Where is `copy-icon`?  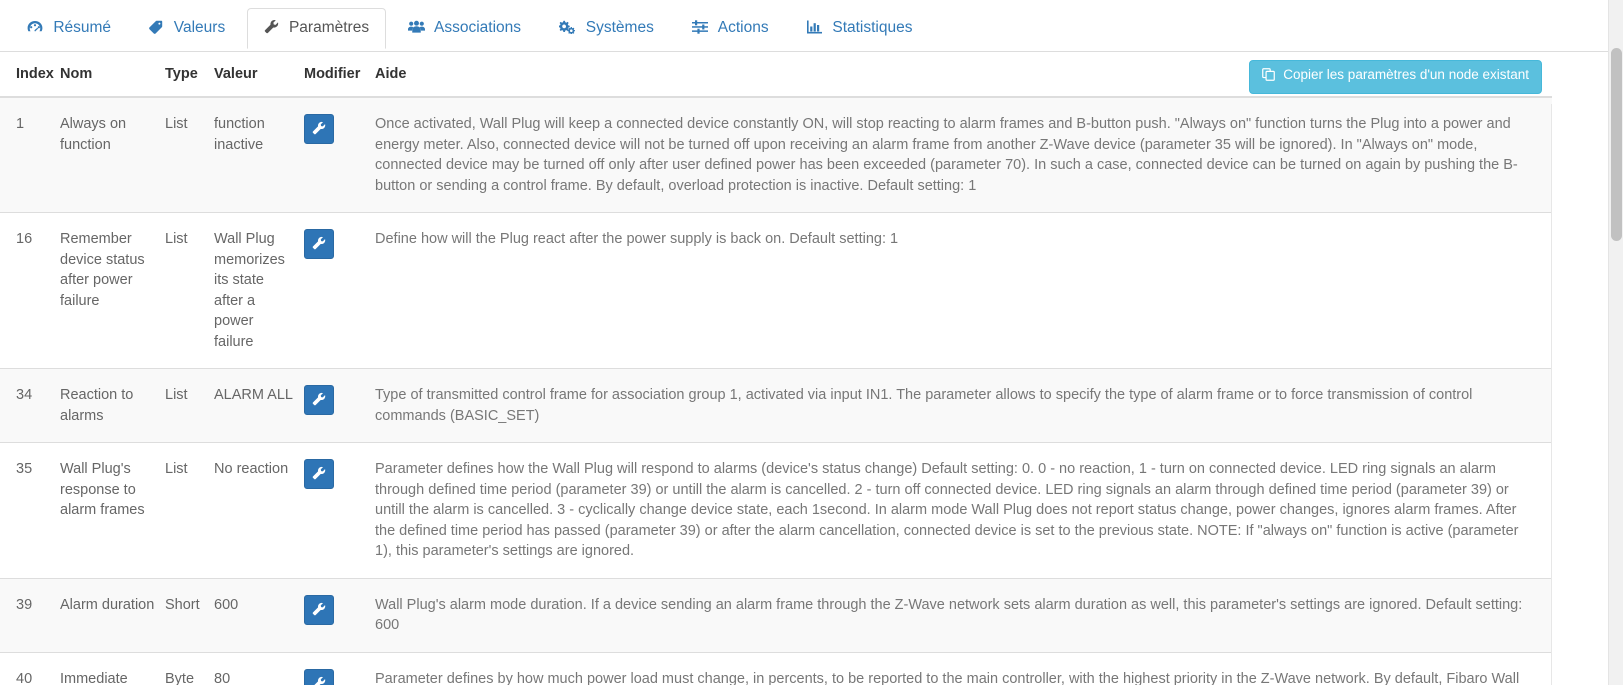
copy-icon is located at coordinates (1268, 76).